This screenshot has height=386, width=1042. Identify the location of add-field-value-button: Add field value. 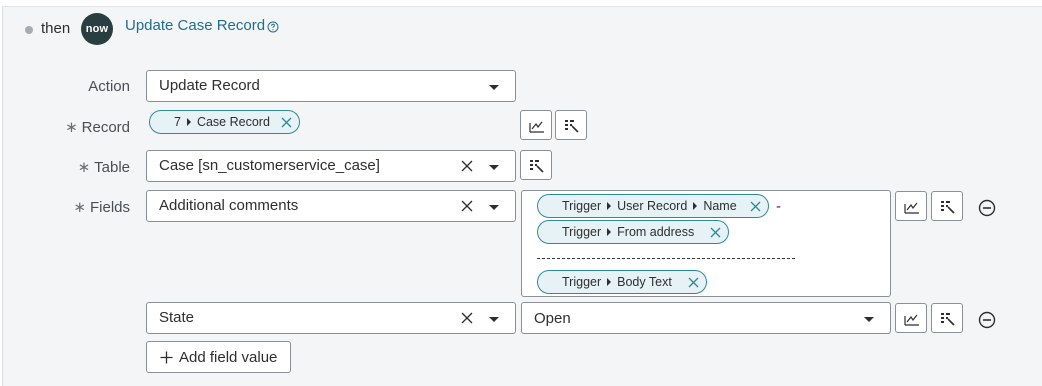
(218, 357).